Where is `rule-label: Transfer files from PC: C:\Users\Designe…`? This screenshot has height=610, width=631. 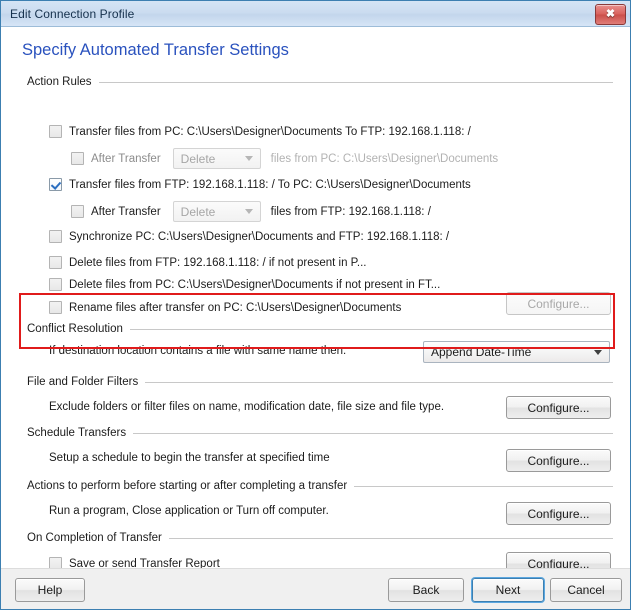
rule-label: Transfer files from PC: C:\Users\Designe… is located at coordinates (270, 131).